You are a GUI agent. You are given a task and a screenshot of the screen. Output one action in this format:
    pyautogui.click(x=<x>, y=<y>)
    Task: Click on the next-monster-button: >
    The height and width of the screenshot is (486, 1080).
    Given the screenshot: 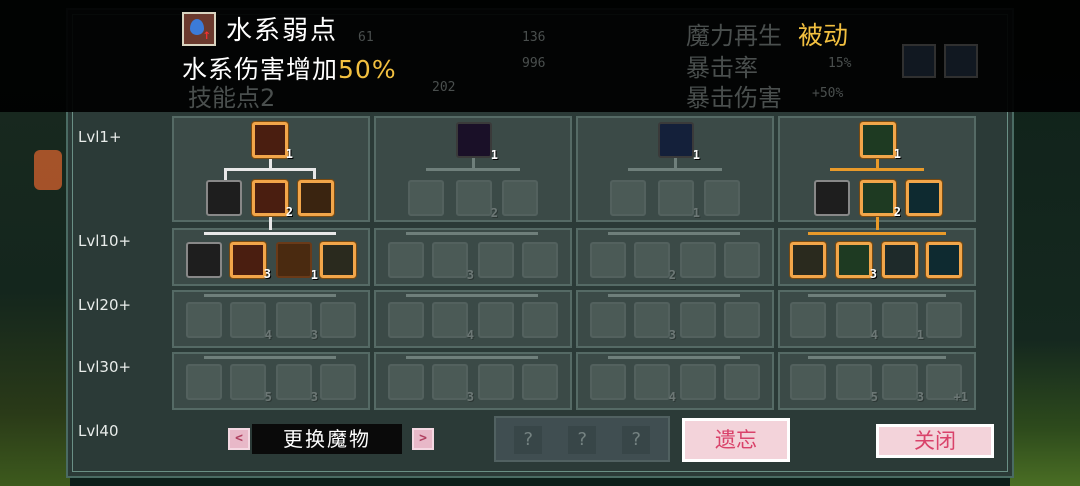 What is the action you would take?
    pyautogui.click(x=423, y=439)
    